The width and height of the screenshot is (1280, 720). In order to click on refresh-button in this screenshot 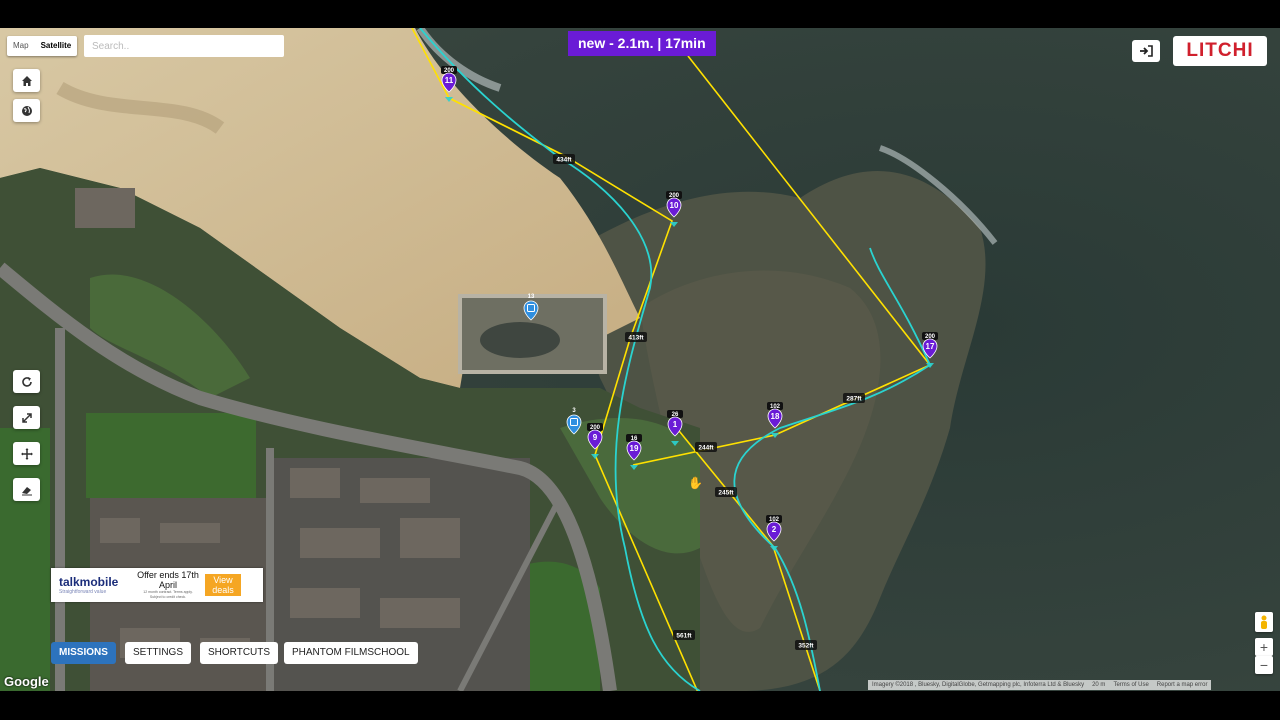, I will do `click(26, 381)`.